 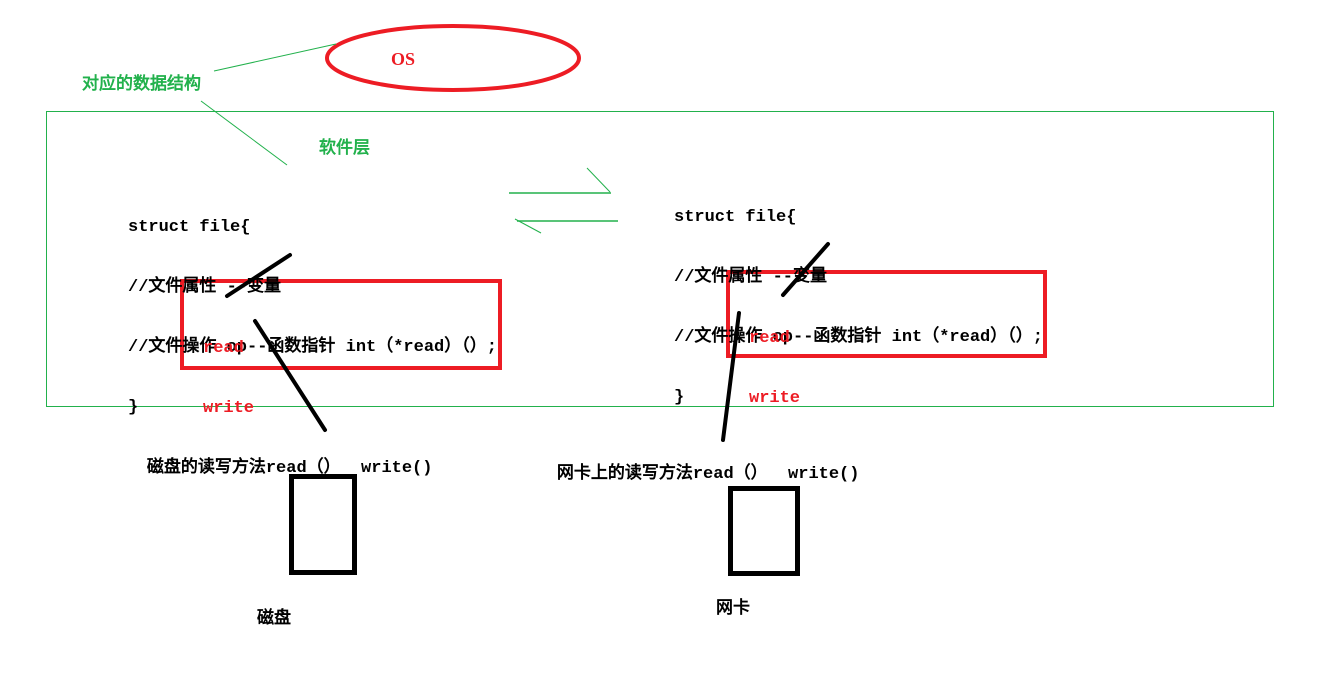 I want to click on arrow-left, so click(x=566, y=226).